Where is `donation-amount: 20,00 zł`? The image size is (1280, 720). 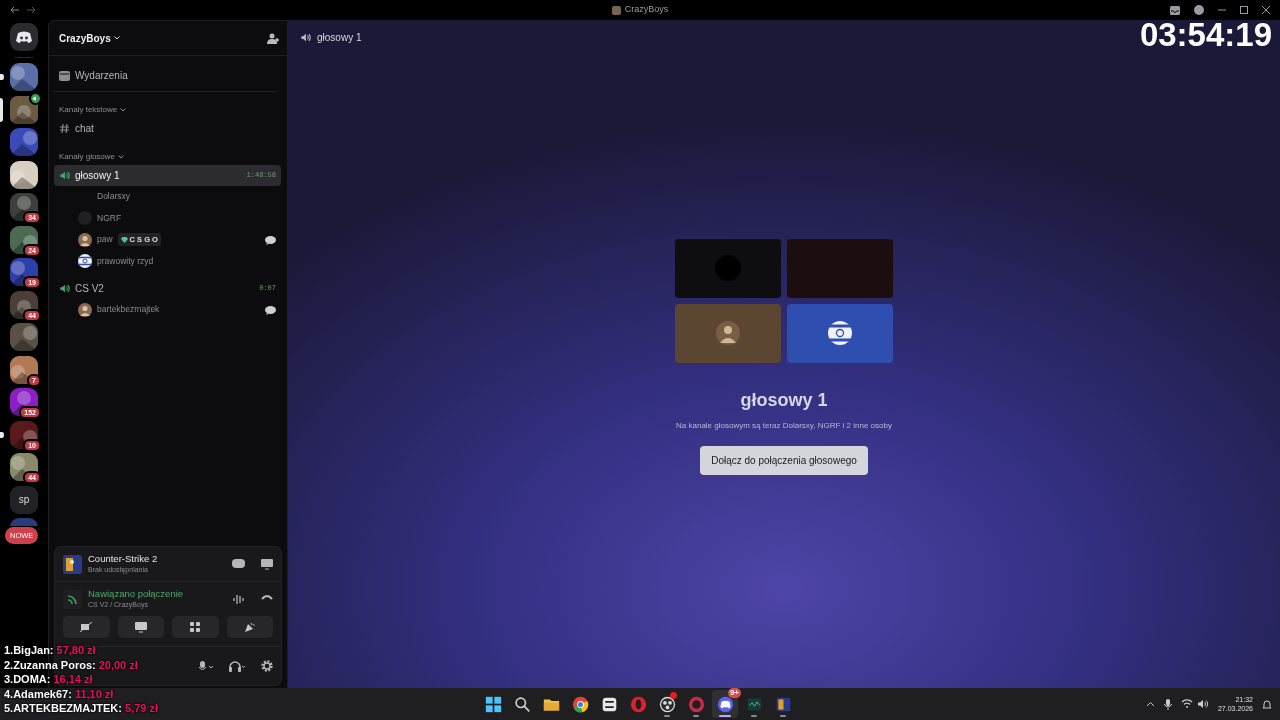 donation-amount: 20,00 zł is located at coordinates (118, 665).